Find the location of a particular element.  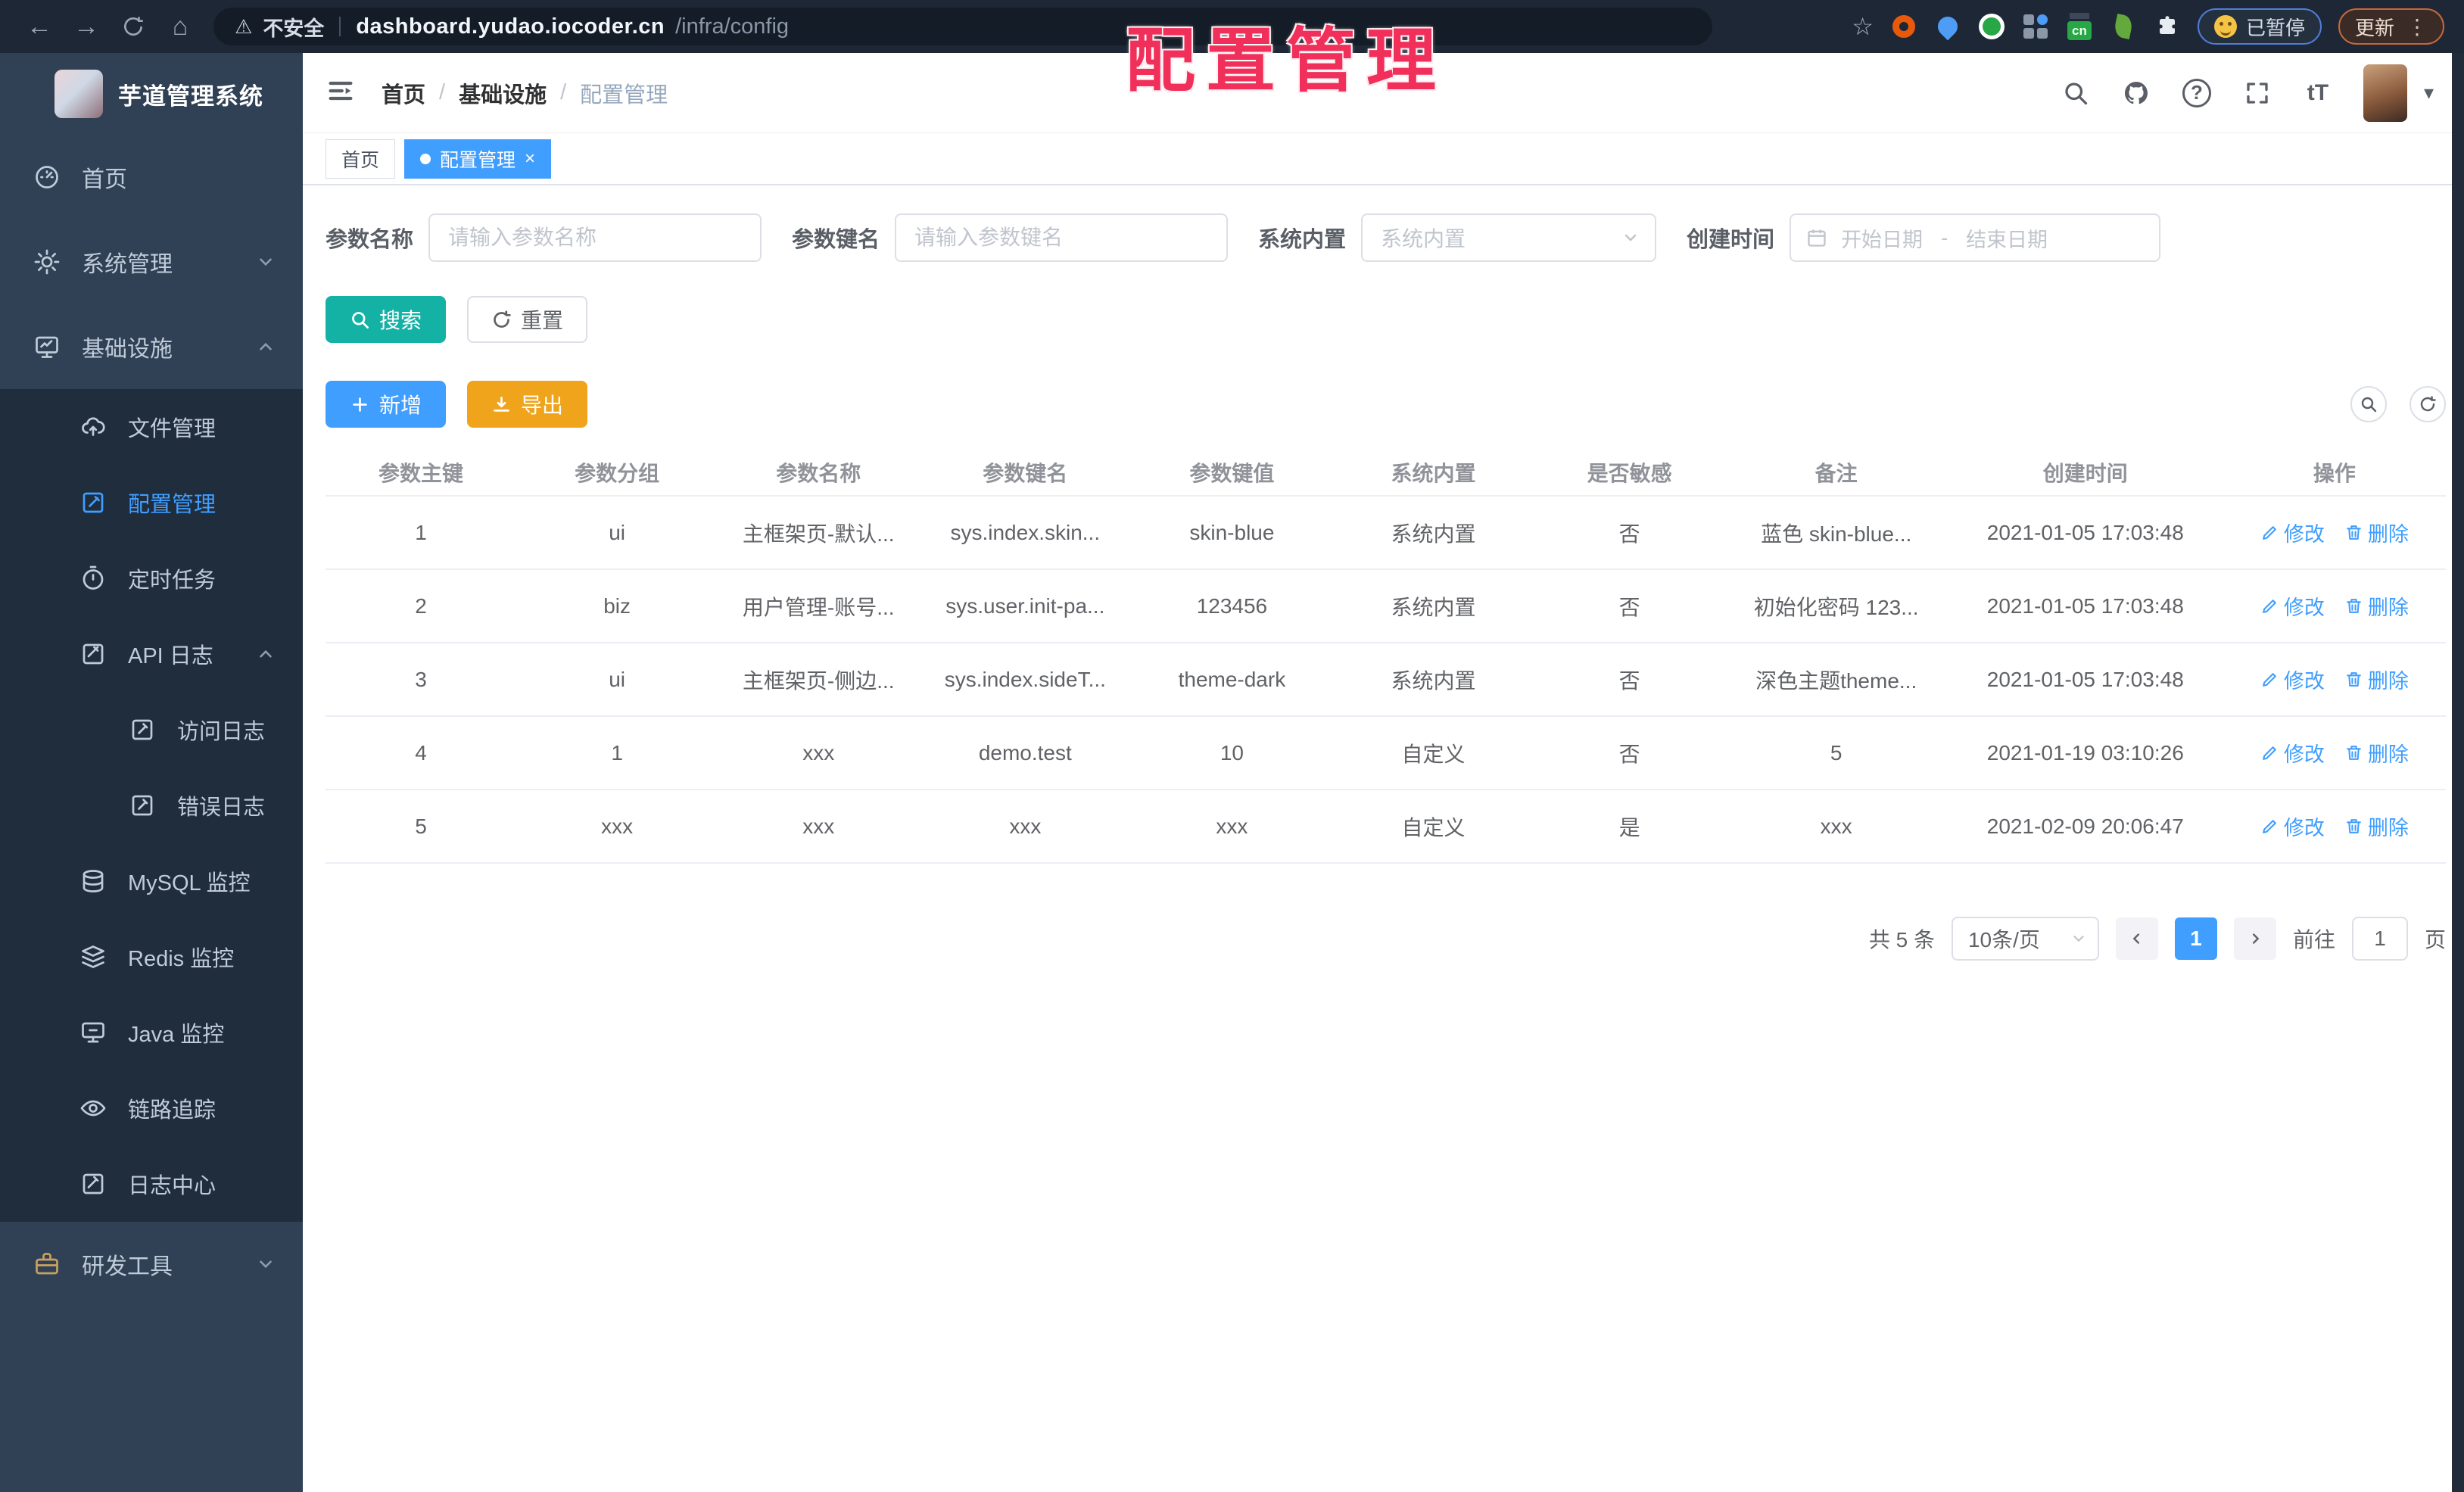

tab-label: 首页 is located at coordinates (360, 160).